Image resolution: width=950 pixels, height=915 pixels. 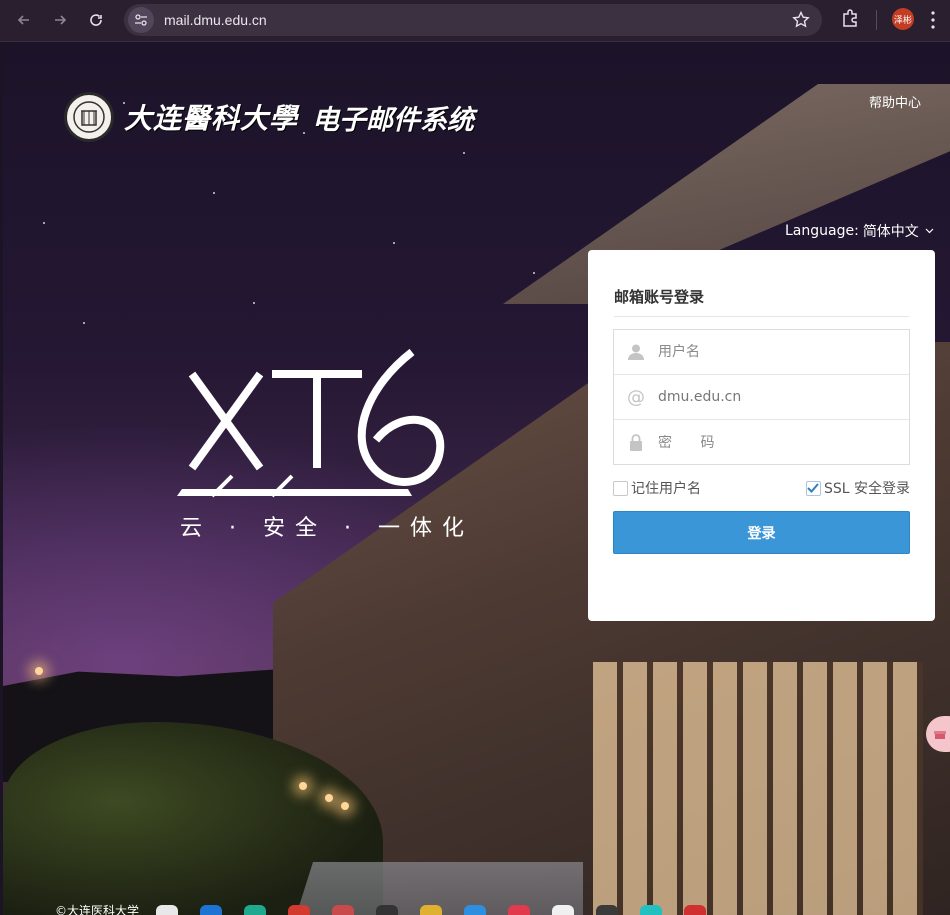 I want to click on star-icon, so click(x=801, y=20).